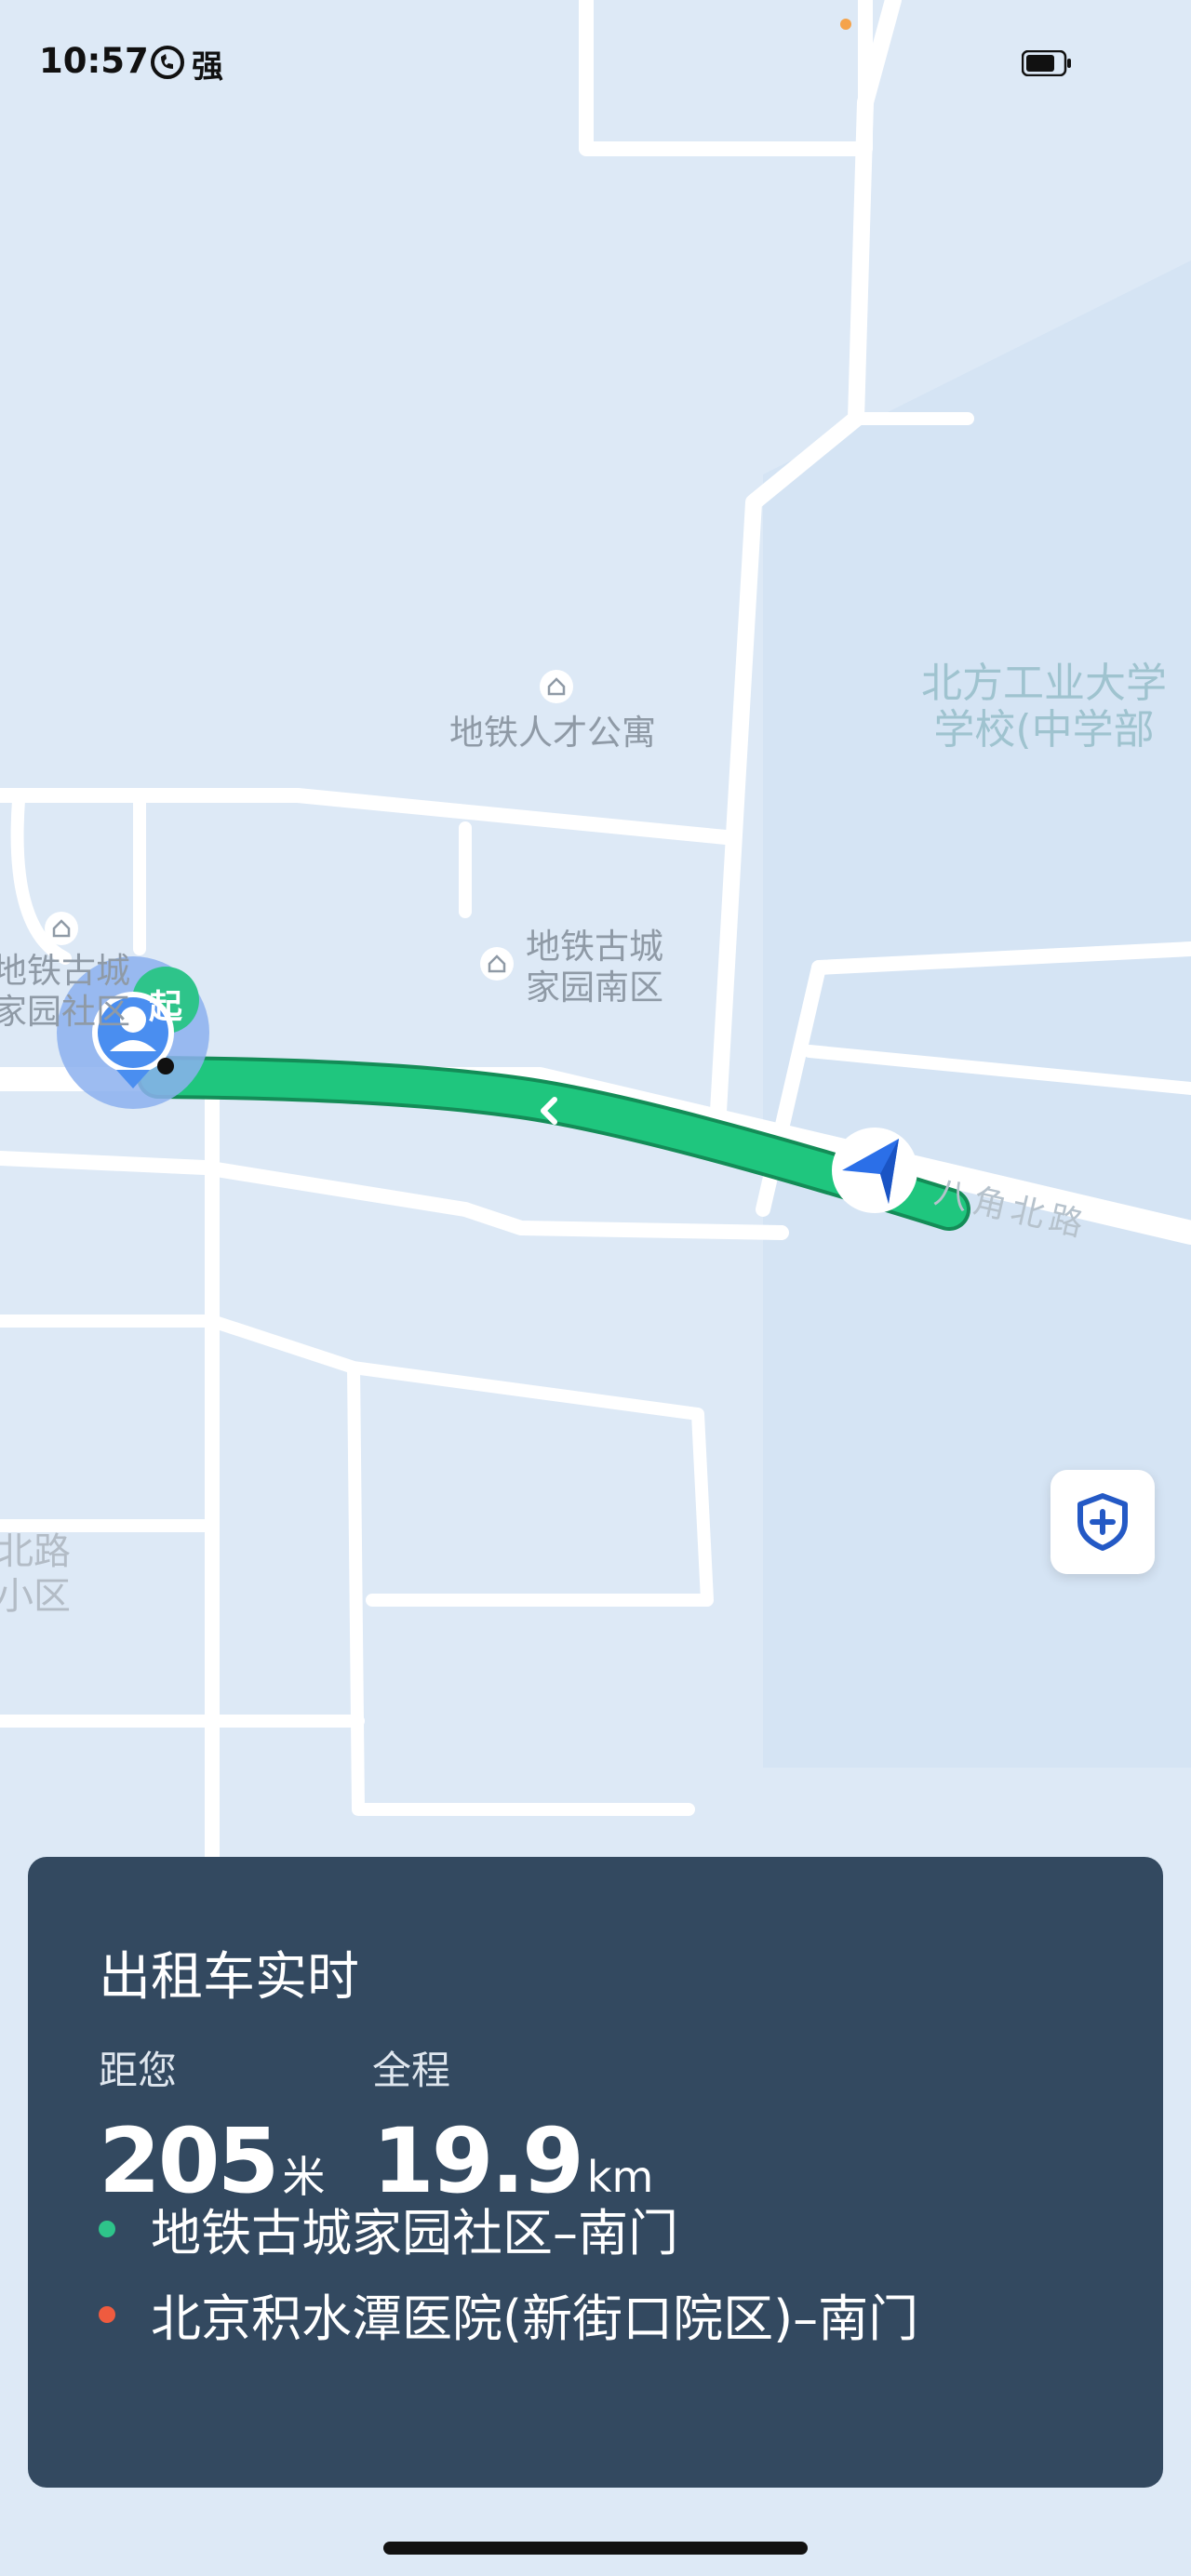 The width and height of the screenshot is (1191, 2576). I want to click on battery-icon, so click(1046, 63).